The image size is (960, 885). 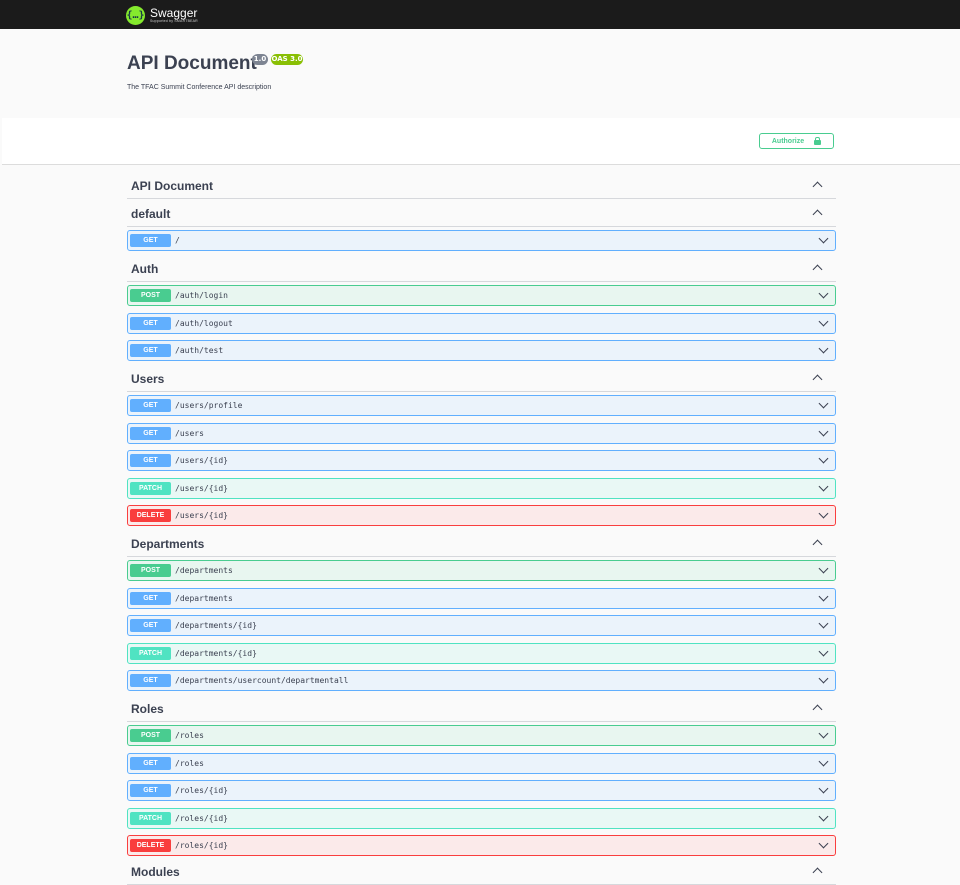 What do you see at coordinates (148, 379) in the screenshot?
I see `section-title: Users` at bounding box center [148, 379].